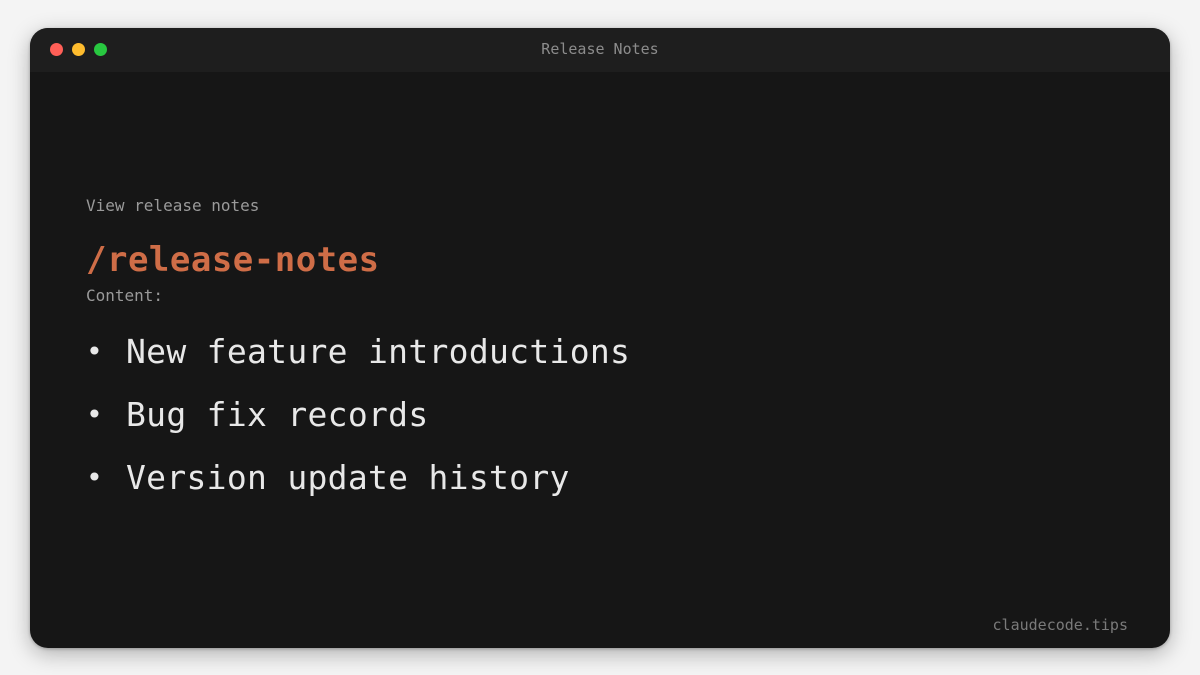 This screenshot has height=675, width=1200. I want to click on list-item: • New feature introductions, so click(606, 352).